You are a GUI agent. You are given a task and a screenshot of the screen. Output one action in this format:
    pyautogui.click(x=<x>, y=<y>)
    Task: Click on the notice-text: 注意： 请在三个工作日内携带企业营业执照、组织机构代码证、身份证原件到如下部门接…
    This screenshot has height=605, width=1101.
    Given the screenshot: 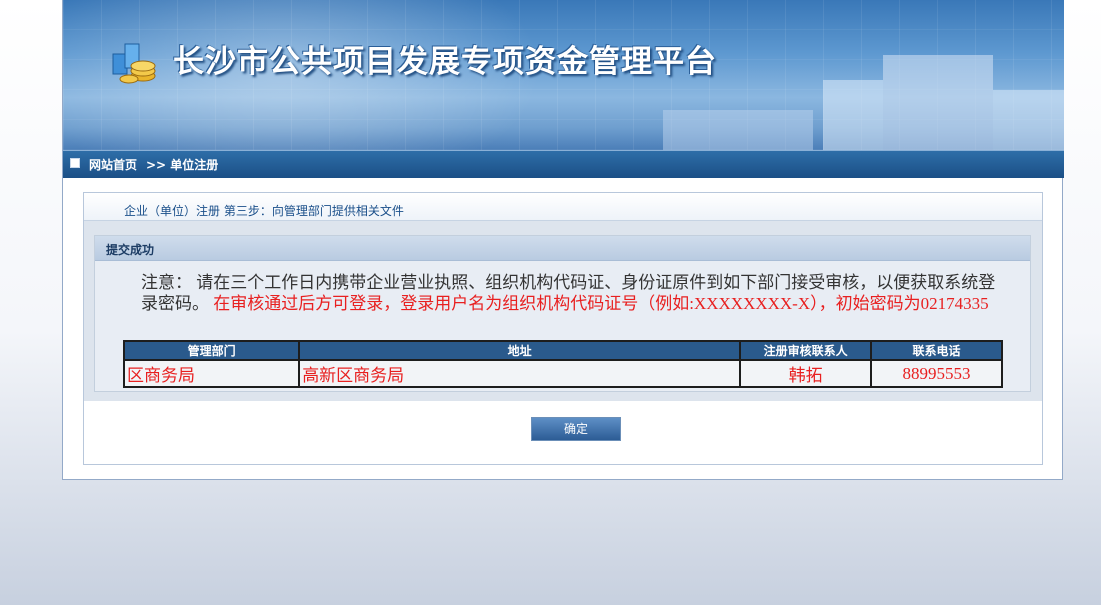 What is the action you would take?
    pyautogui.click(x=571, y=293)
    